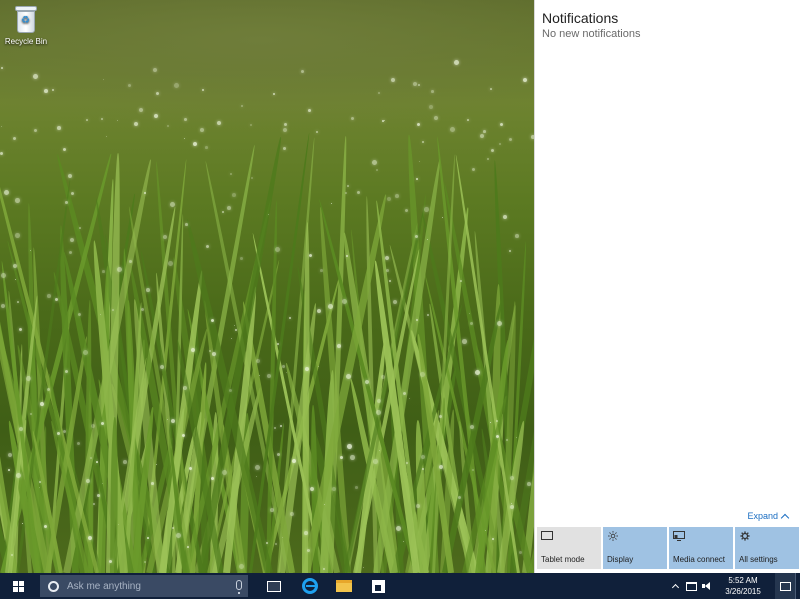  Describe the element at coordinates (785, 586) in the screenshot. I see `action-center-button` at that location.